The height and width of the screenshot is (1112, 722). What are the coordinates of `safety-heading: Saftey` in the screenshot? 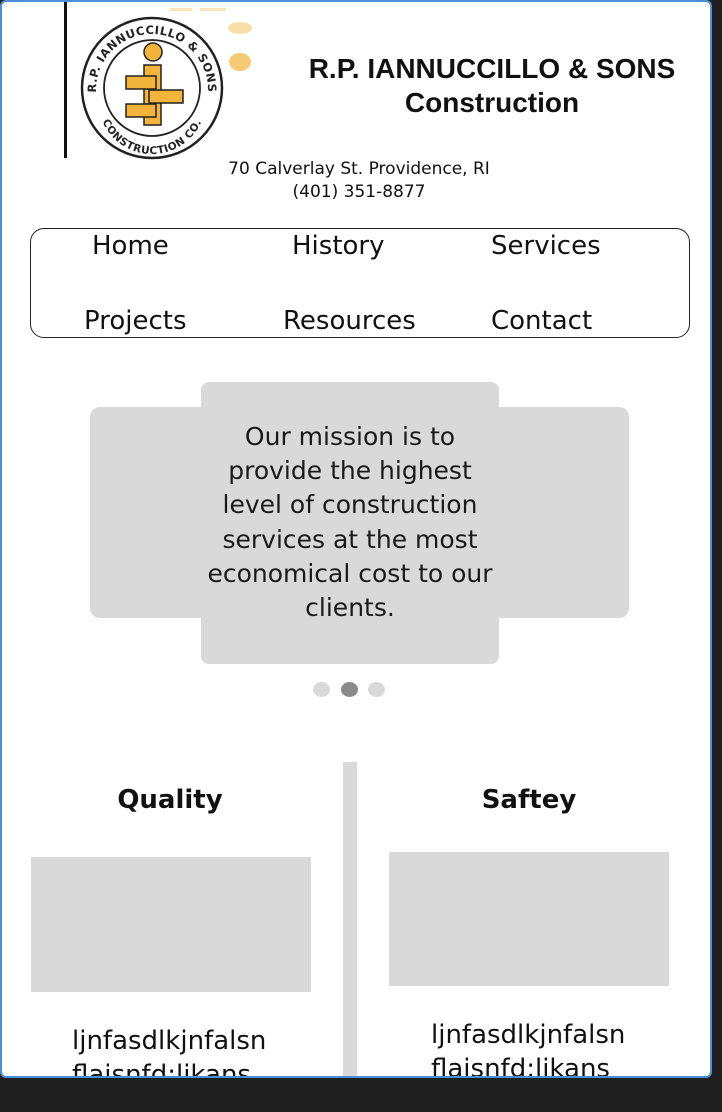 It's located at (529, 800).